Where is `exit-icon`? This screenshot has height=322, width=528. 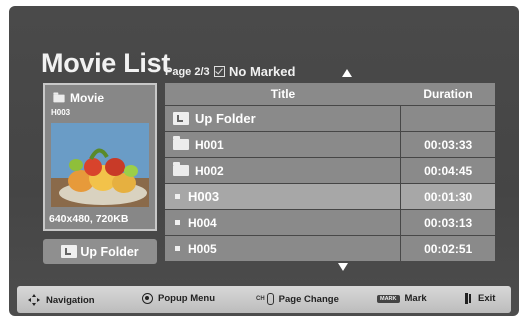
exit-icon is located at coordinates (468, 298).